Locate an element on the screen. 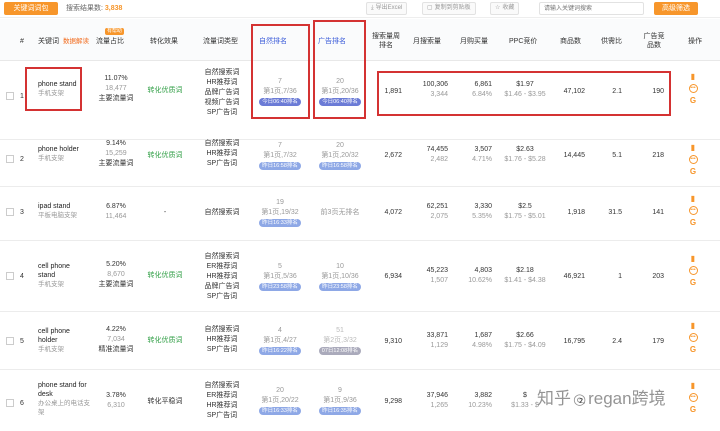 The image size is (720, 431). natural-rank-cell: 7 第1页,7/32 昨日16:58排名 is located at coordinates (280, 156).